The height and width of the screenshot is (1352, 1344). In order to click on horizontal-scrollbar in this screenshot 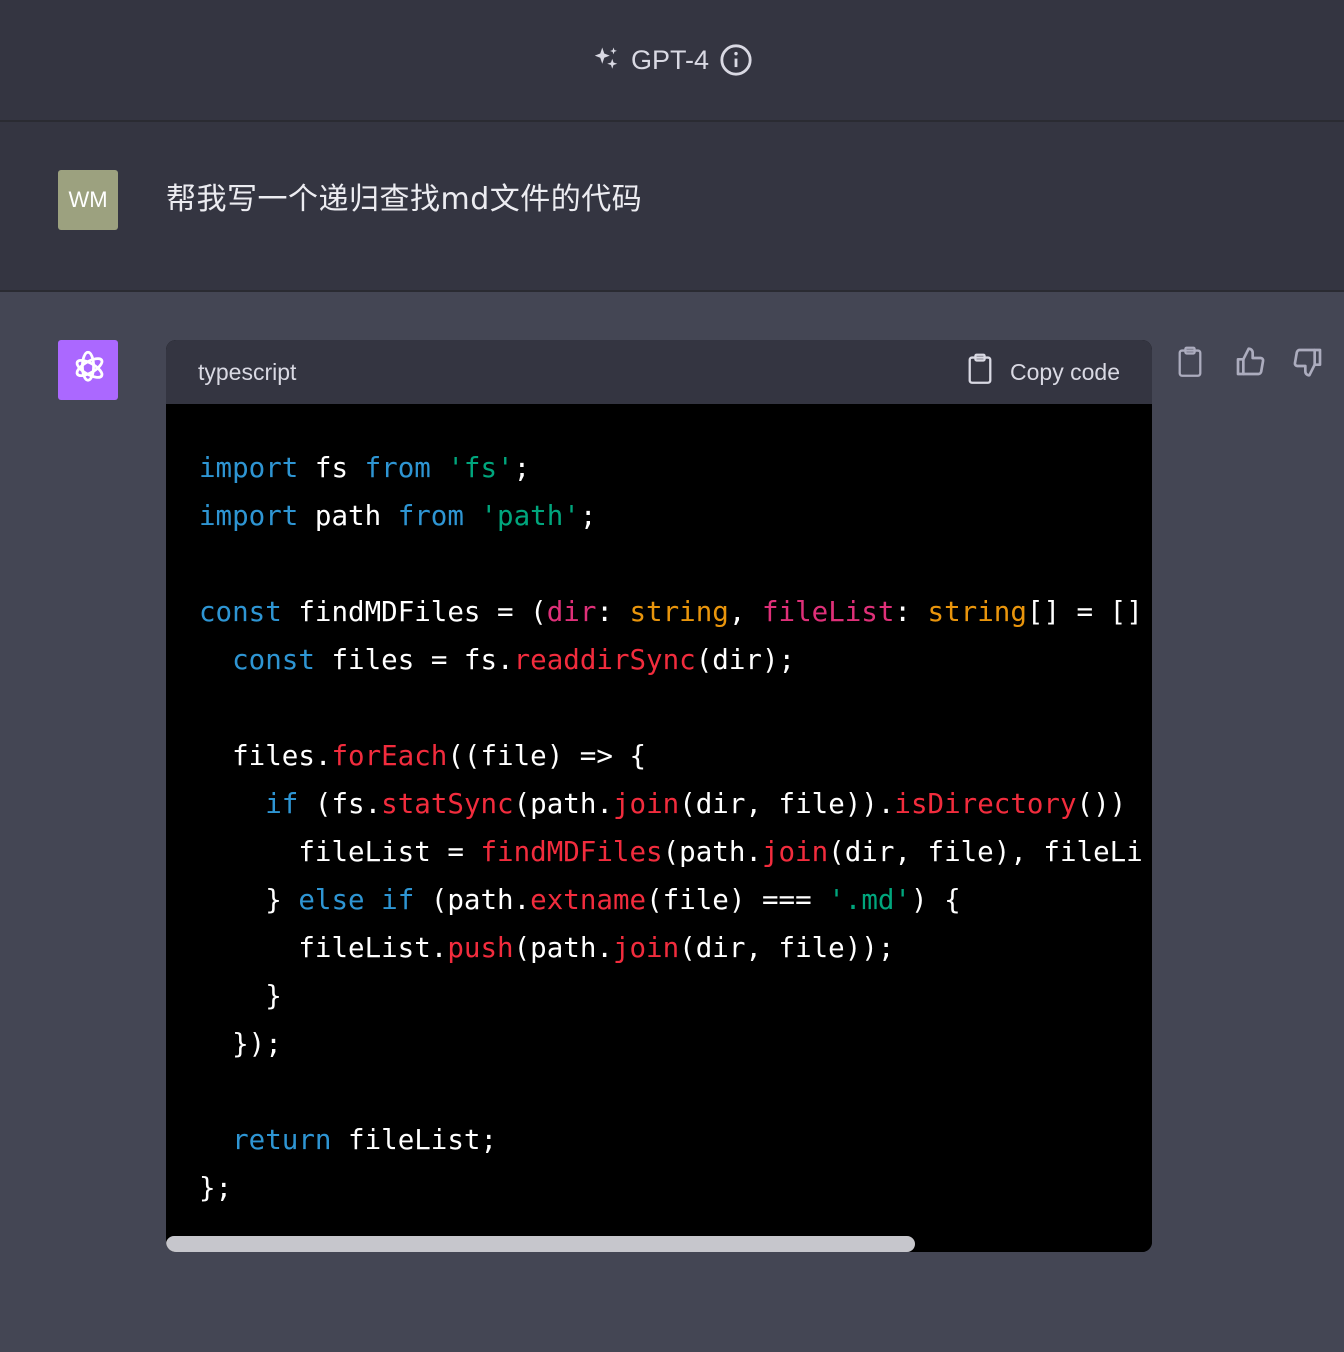, I will do `click(659, 1244)`.